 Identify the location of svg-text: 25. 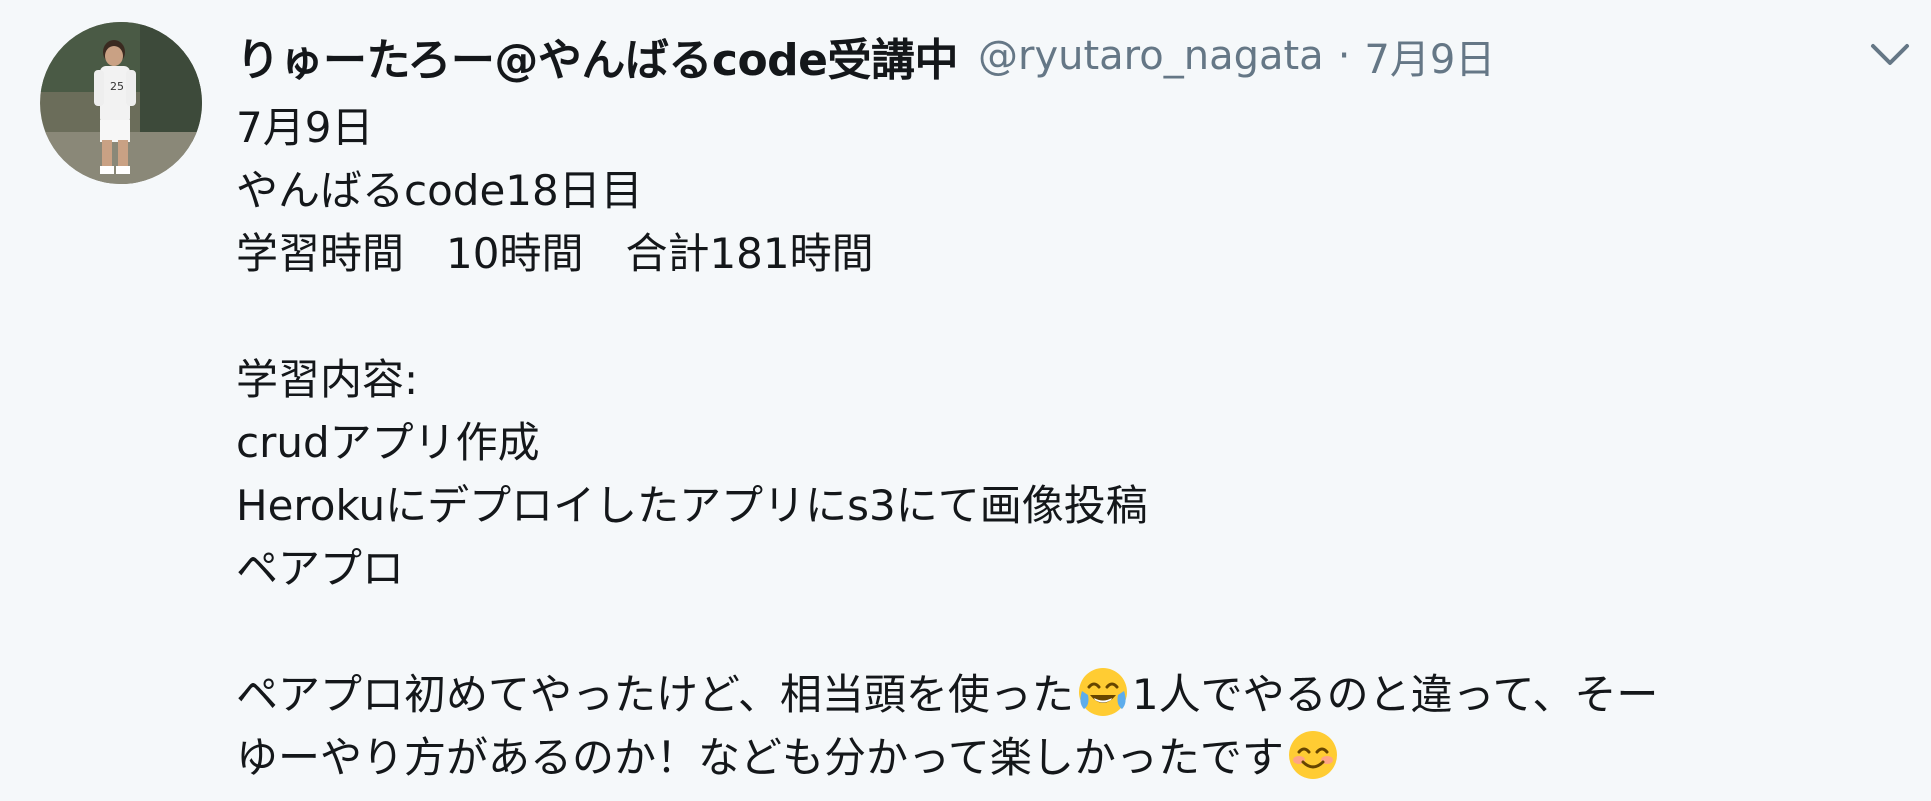
(117, 86).